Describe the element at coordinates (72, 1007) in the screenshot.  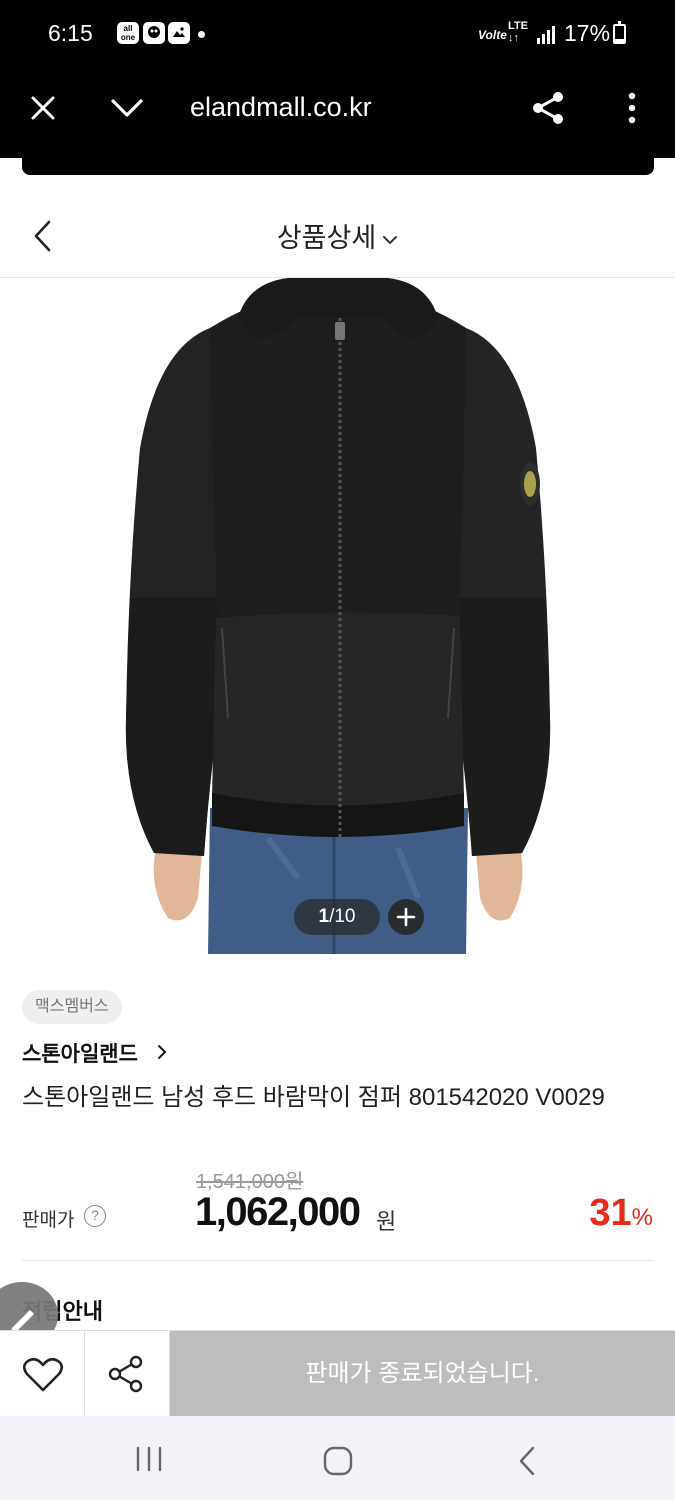
I see `member-badge: 맥스멤버스` at that location.